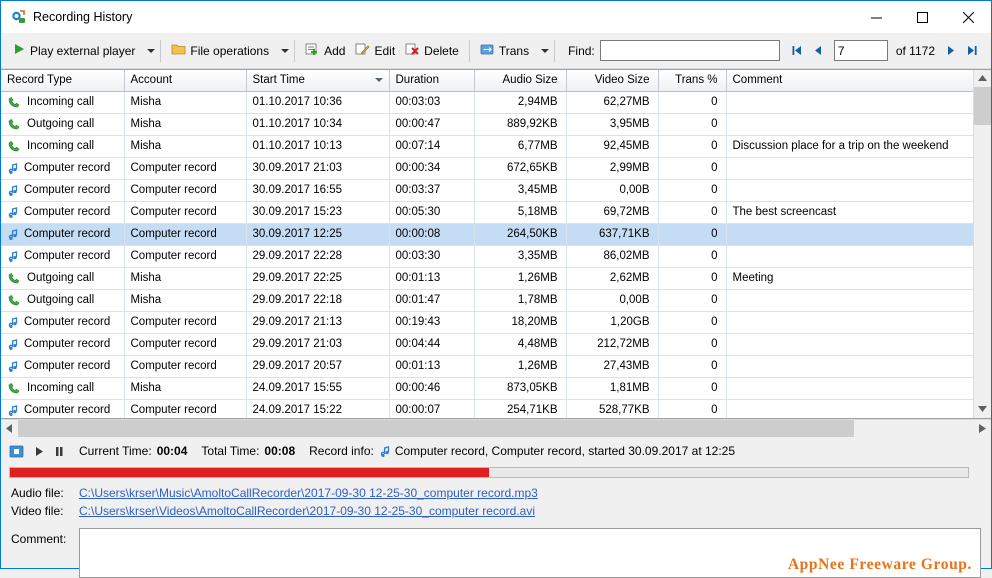 This screenshot has width=992, height=578. What do you see at coordinates (860, 50) in the screenshot?
I see `page-number-input` at bounding box center [860, 50].